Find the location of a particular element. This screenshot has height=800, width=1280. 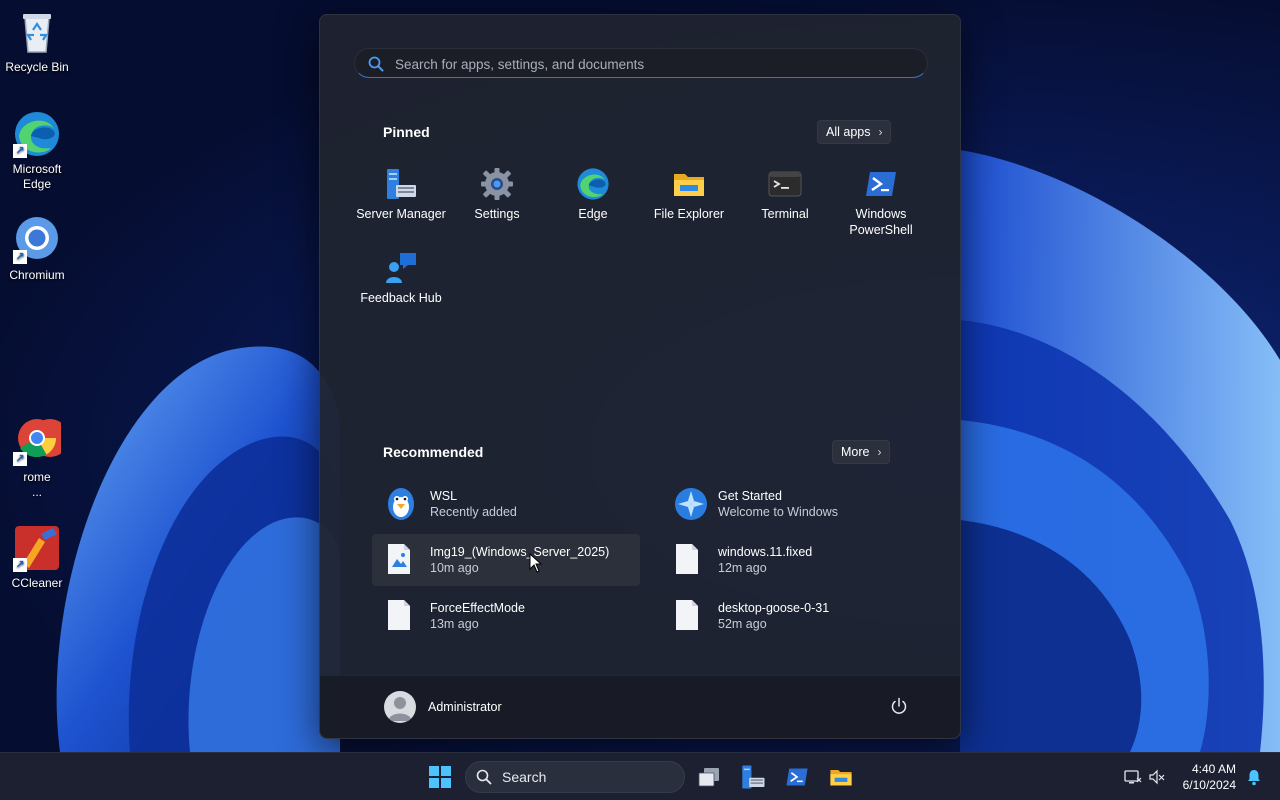

taskbar-file-explorer is located at coordinates (841, 777).